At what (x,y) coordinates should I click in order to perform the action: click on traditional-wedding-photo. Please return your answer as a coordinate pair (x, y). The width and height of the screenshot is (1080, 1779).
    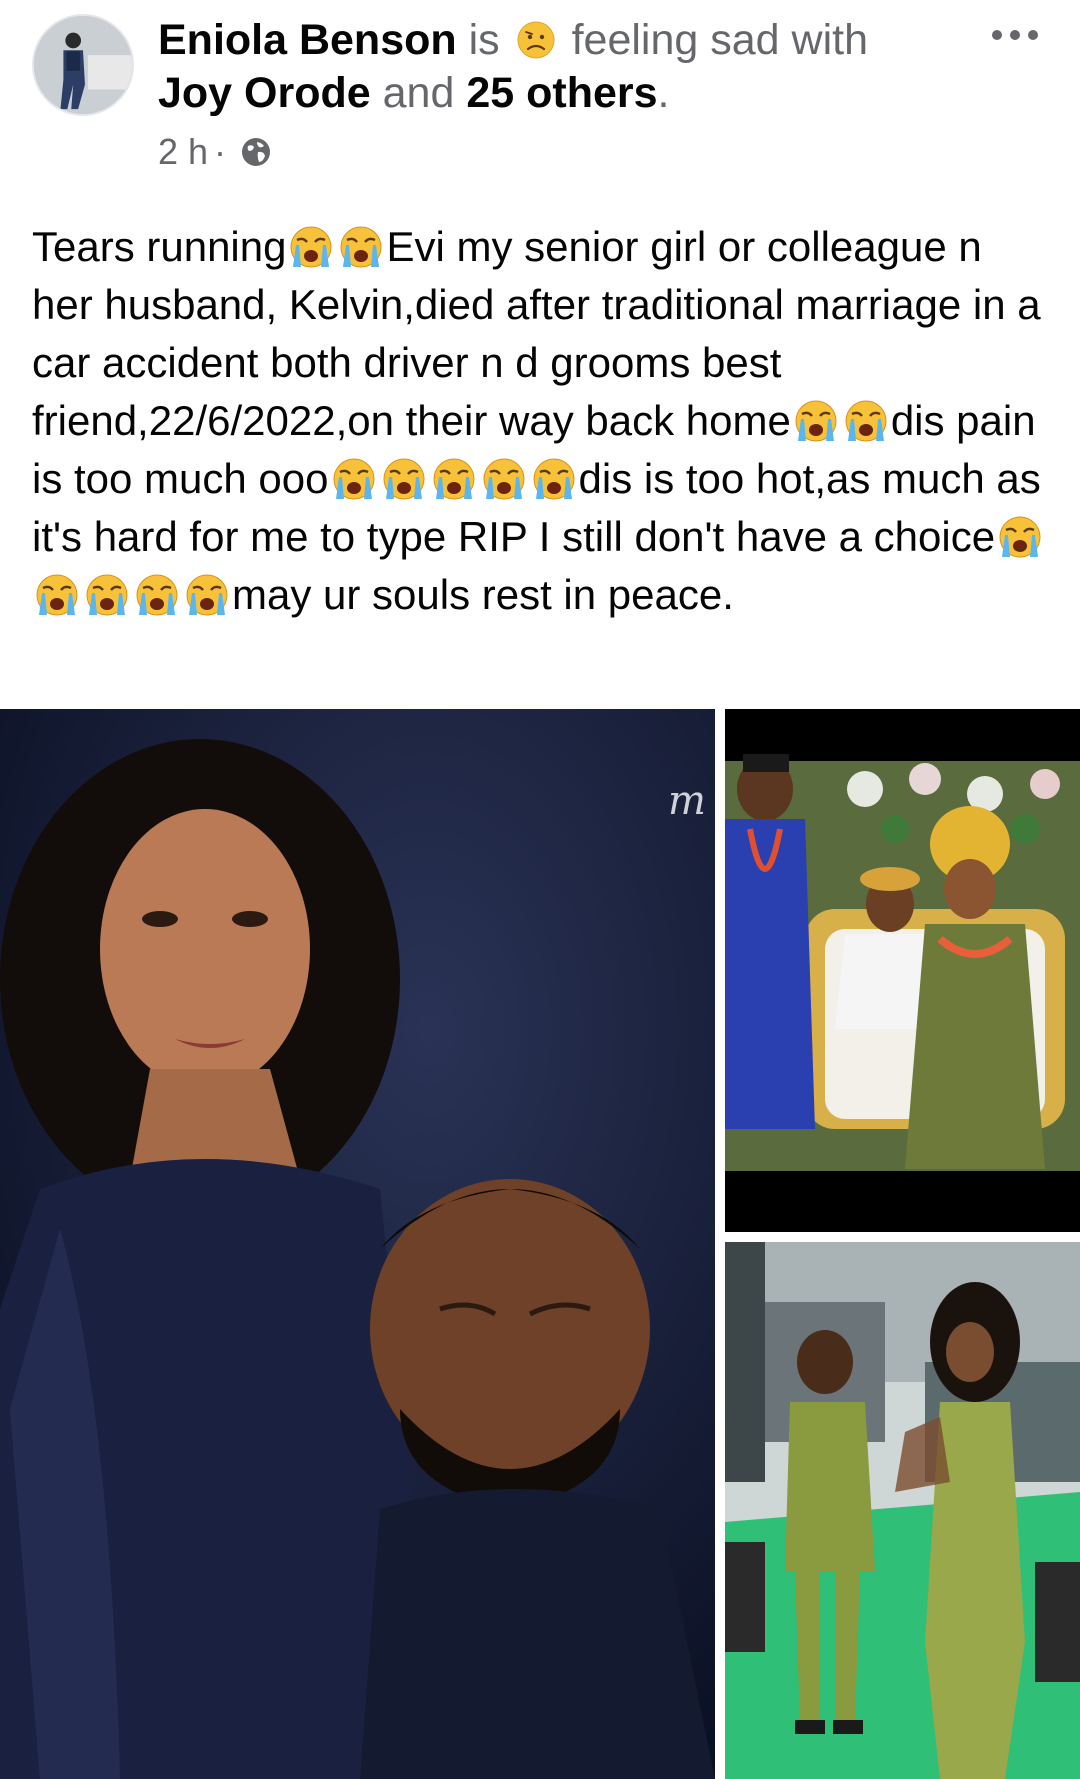
    Looking at the image, I should click on (902, 970).